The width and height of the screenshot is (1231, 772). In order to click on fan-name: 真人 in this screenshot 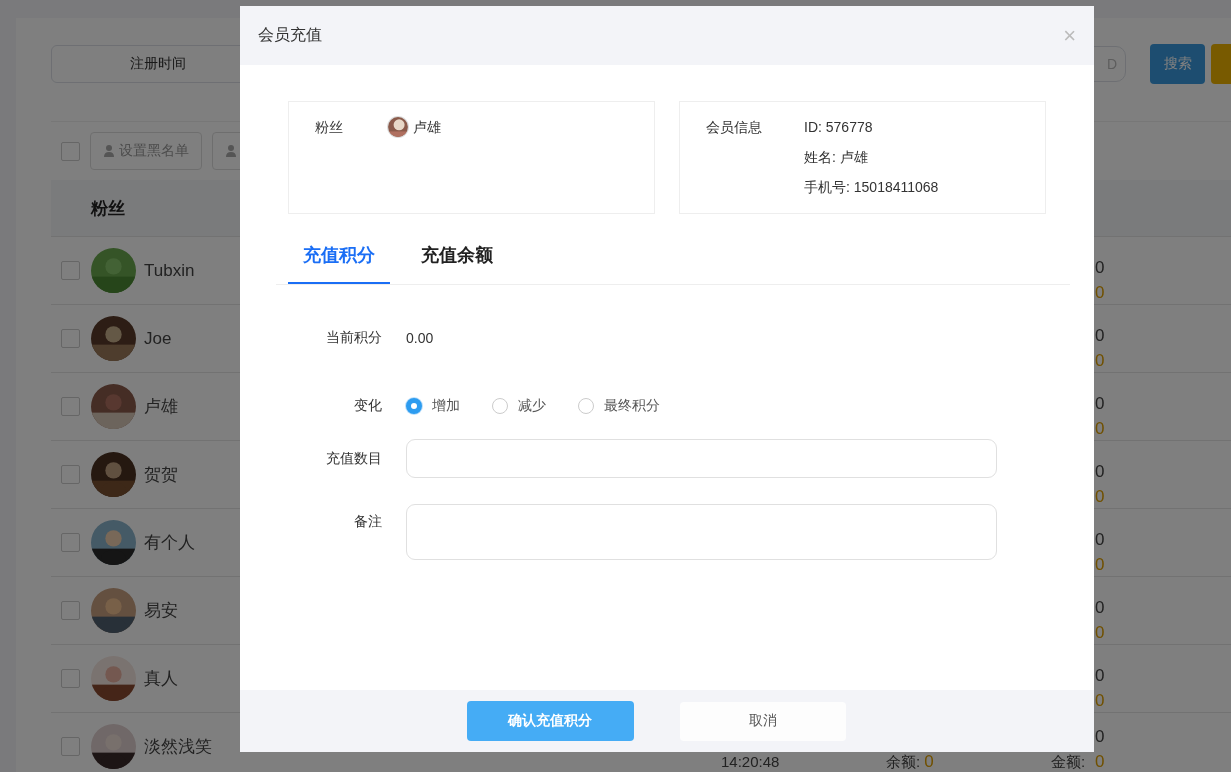, I will do `click(161, 679)`.